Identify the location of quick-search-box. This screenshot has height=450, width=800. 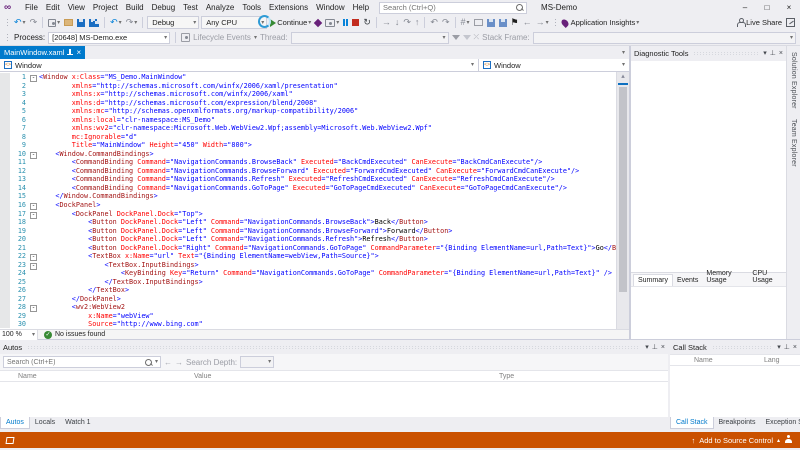
(453, 7).